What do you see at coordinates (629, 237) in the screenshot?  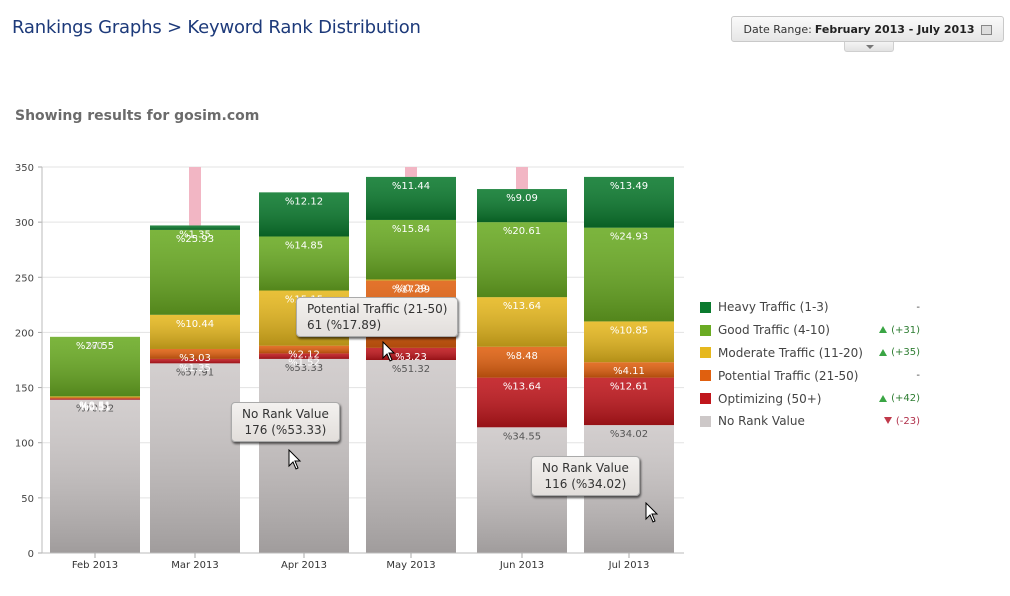 I see `data-label: %24.93` at bounding box center [629, 237].